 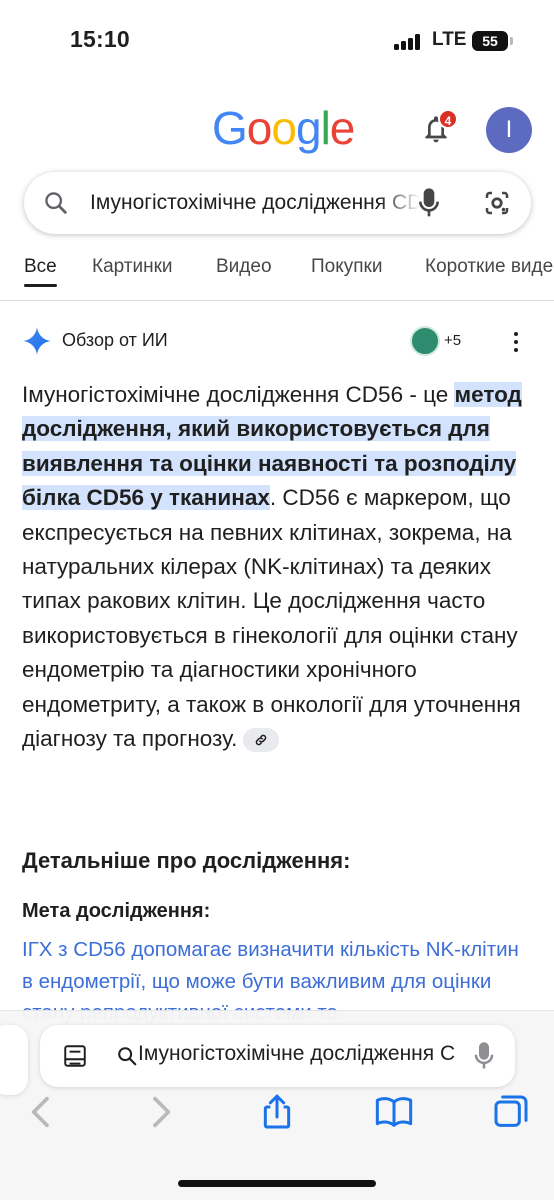 I want to click on status-bar: 15:10 LTE 55, so click(x=277, y=42).